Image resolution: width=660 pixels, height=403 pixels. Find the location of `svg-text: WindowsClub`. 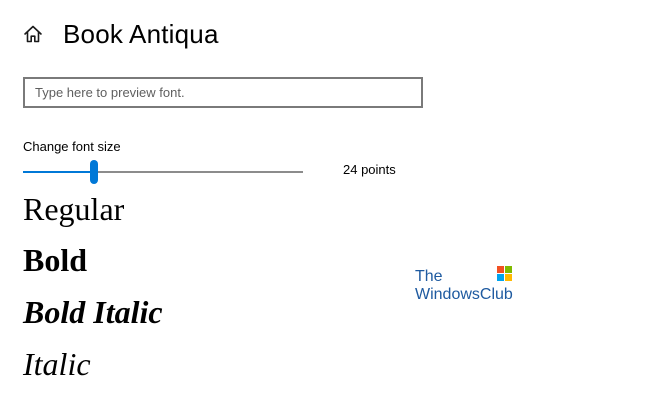

svg-text: WindowsClub is located at coordinates (464, 294).